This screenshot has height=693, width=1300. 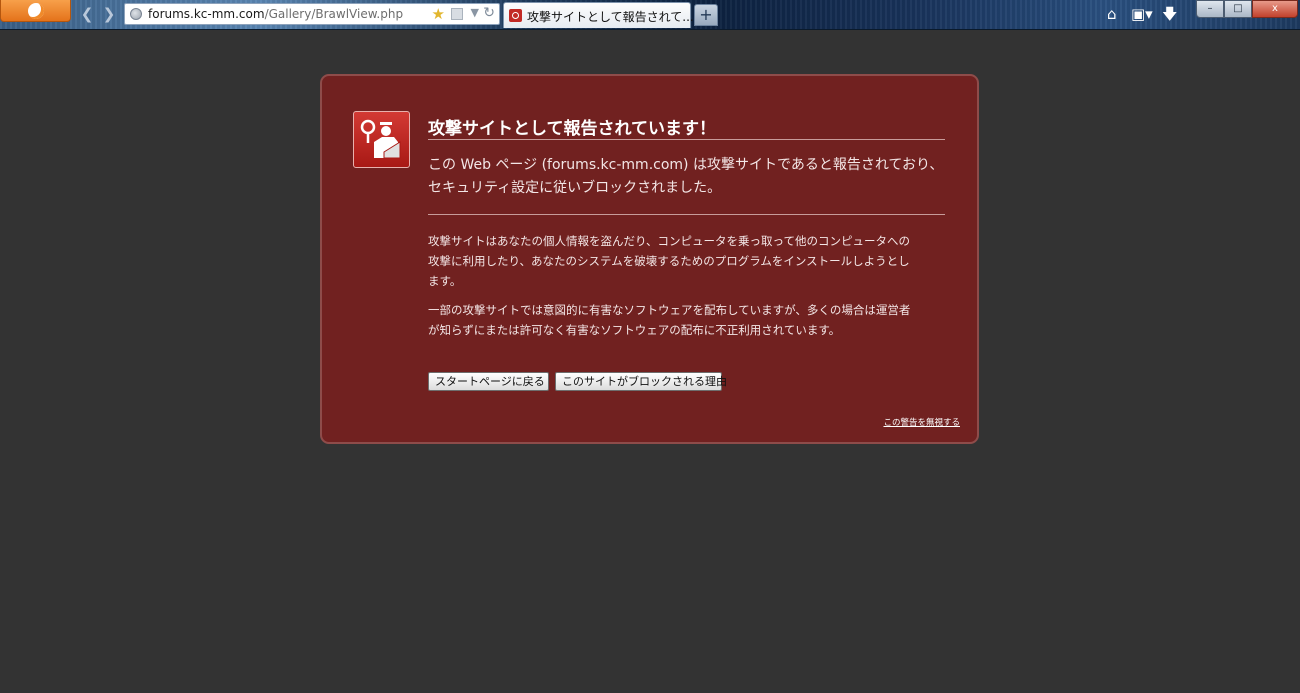 What do you see at coordinates (1142, 14) in the screenshot?
I see `bookmarks-icon: ▣▾` at bounding box center [1142, 14].